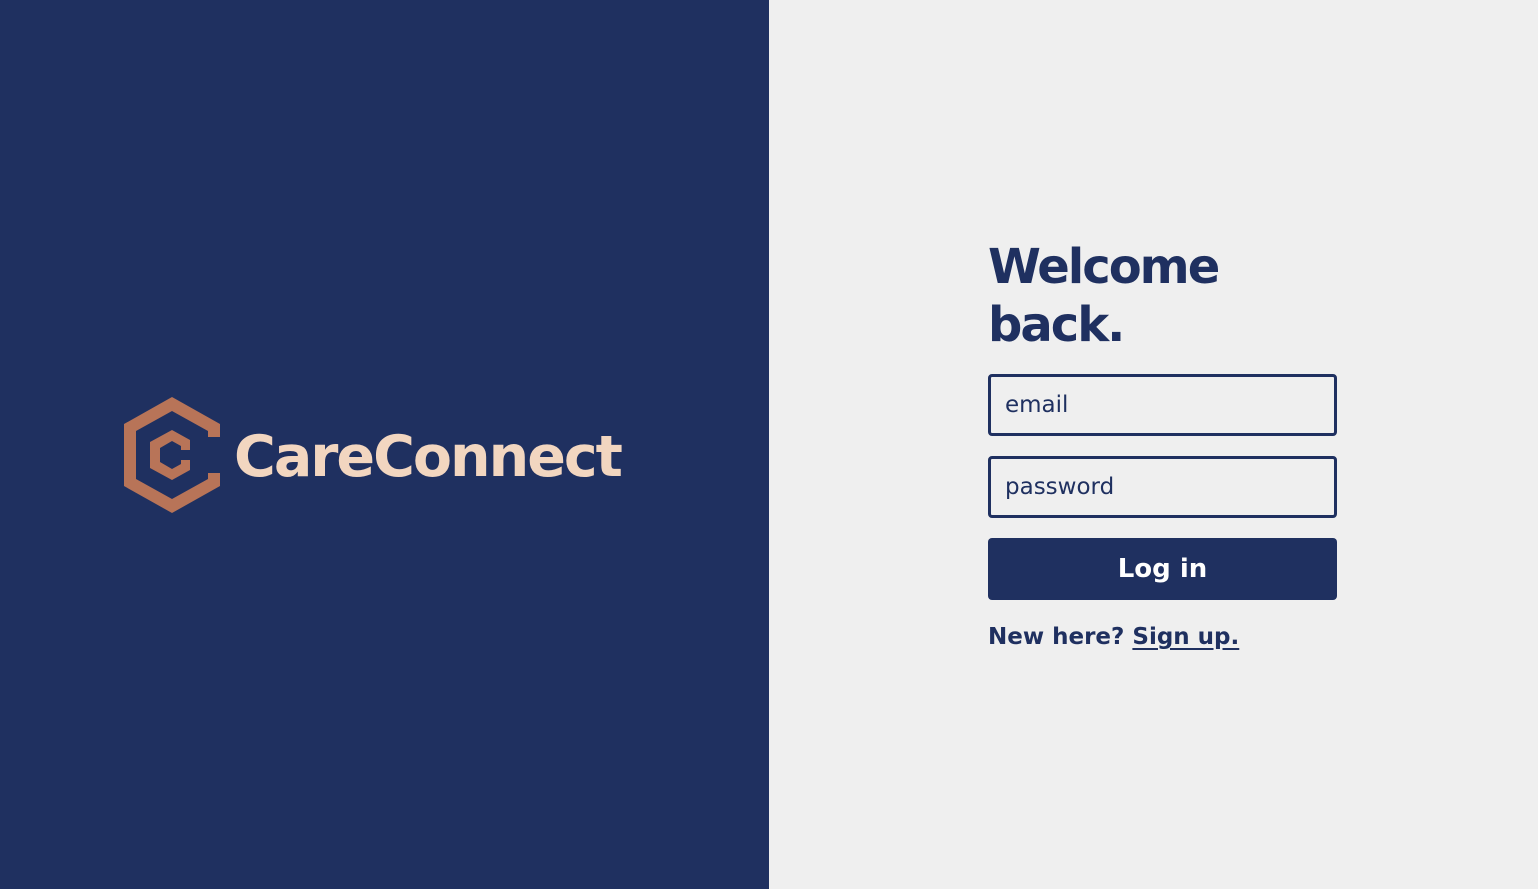 The height and width of the screenshot is (889, 1538). Describe the element at coordinates (428, 456) in the screenshot. I see `brand-name: CareConnect` at that location.